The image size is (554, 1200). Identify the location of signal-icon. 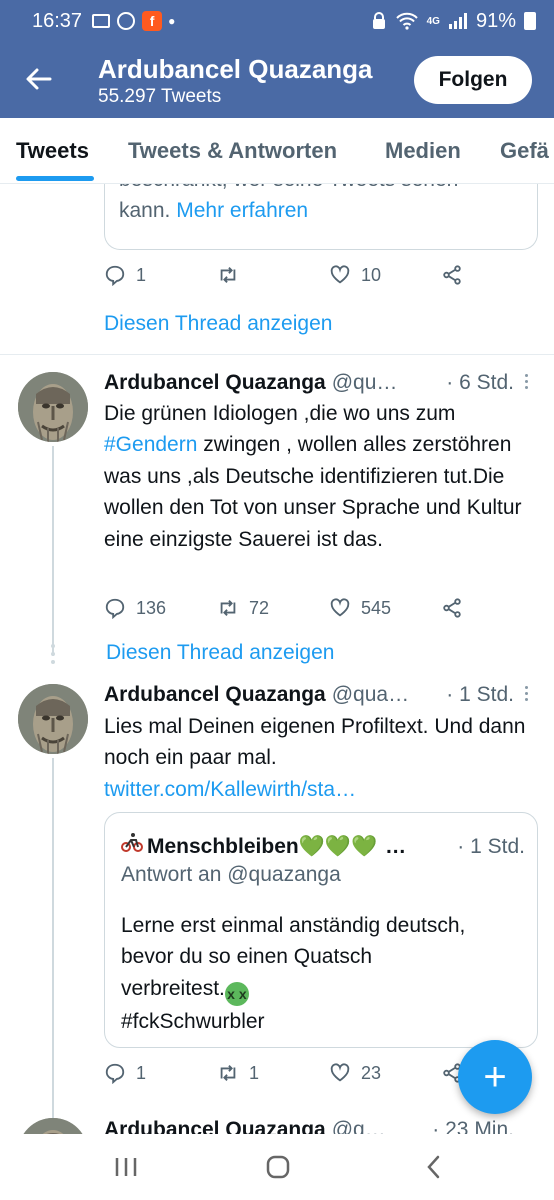
(457, 21).